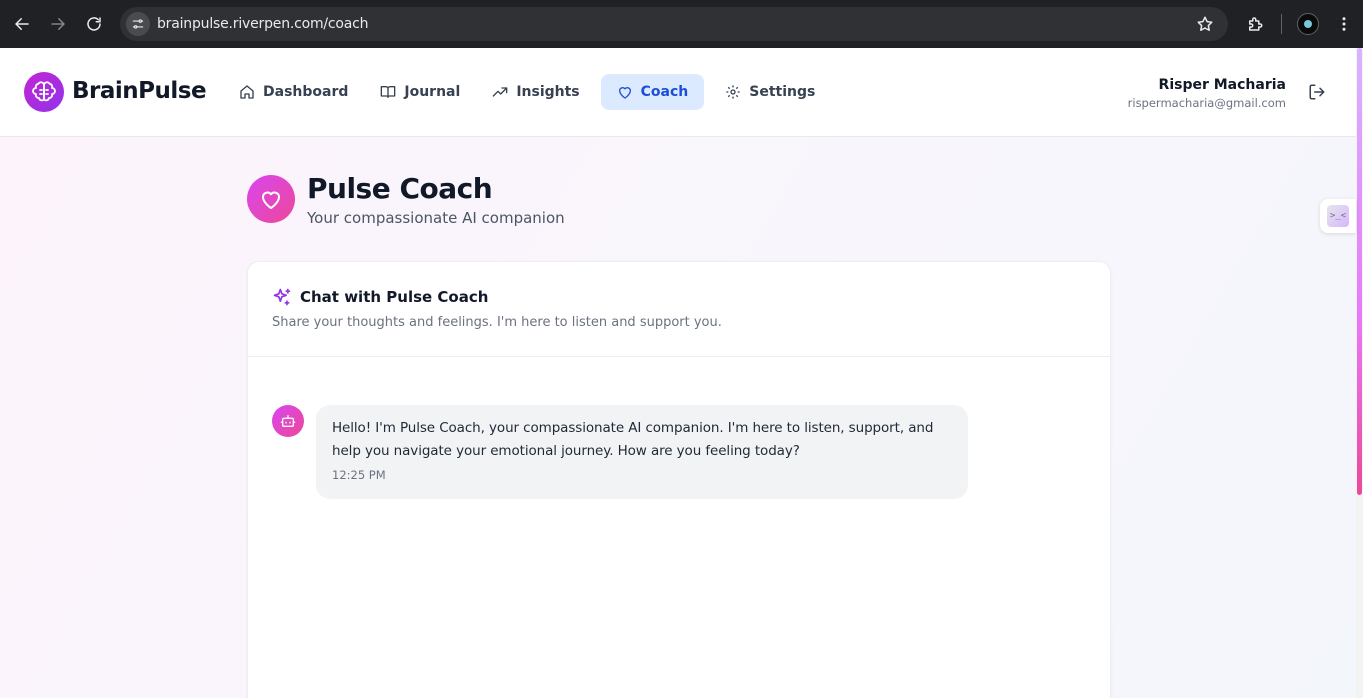 The width and height of the screenshot is (1363, 698). I want to click on nav-journal-label: Journal, so click(432, 92).